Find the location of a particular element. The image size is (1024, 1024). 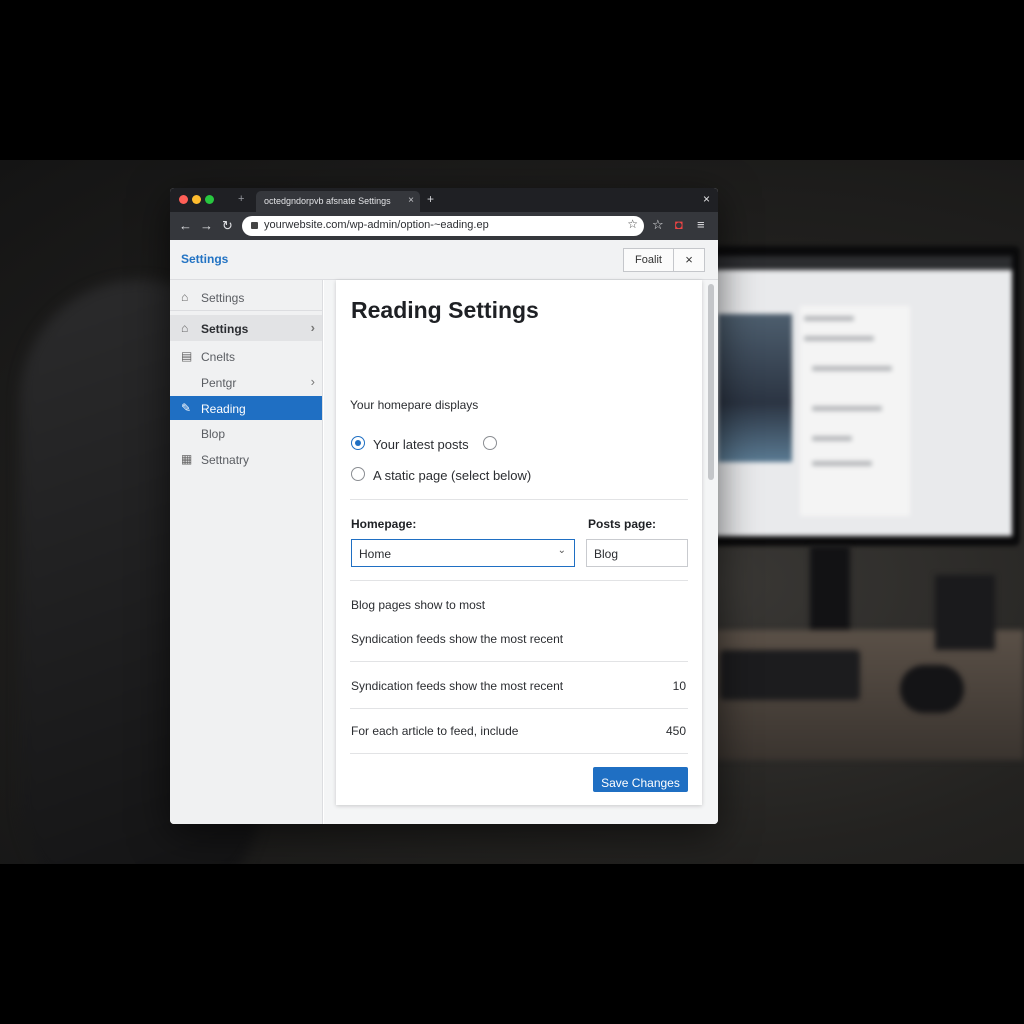

blurred-monitor-stand is located at coordinates (830, 591).